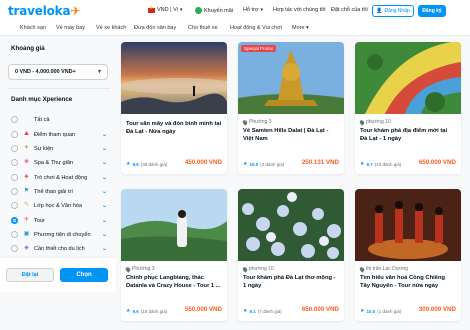 Image resolution: width=470 pixels, height=330 pixels. I want to click on game-icon: ♣, so click(26, 177).